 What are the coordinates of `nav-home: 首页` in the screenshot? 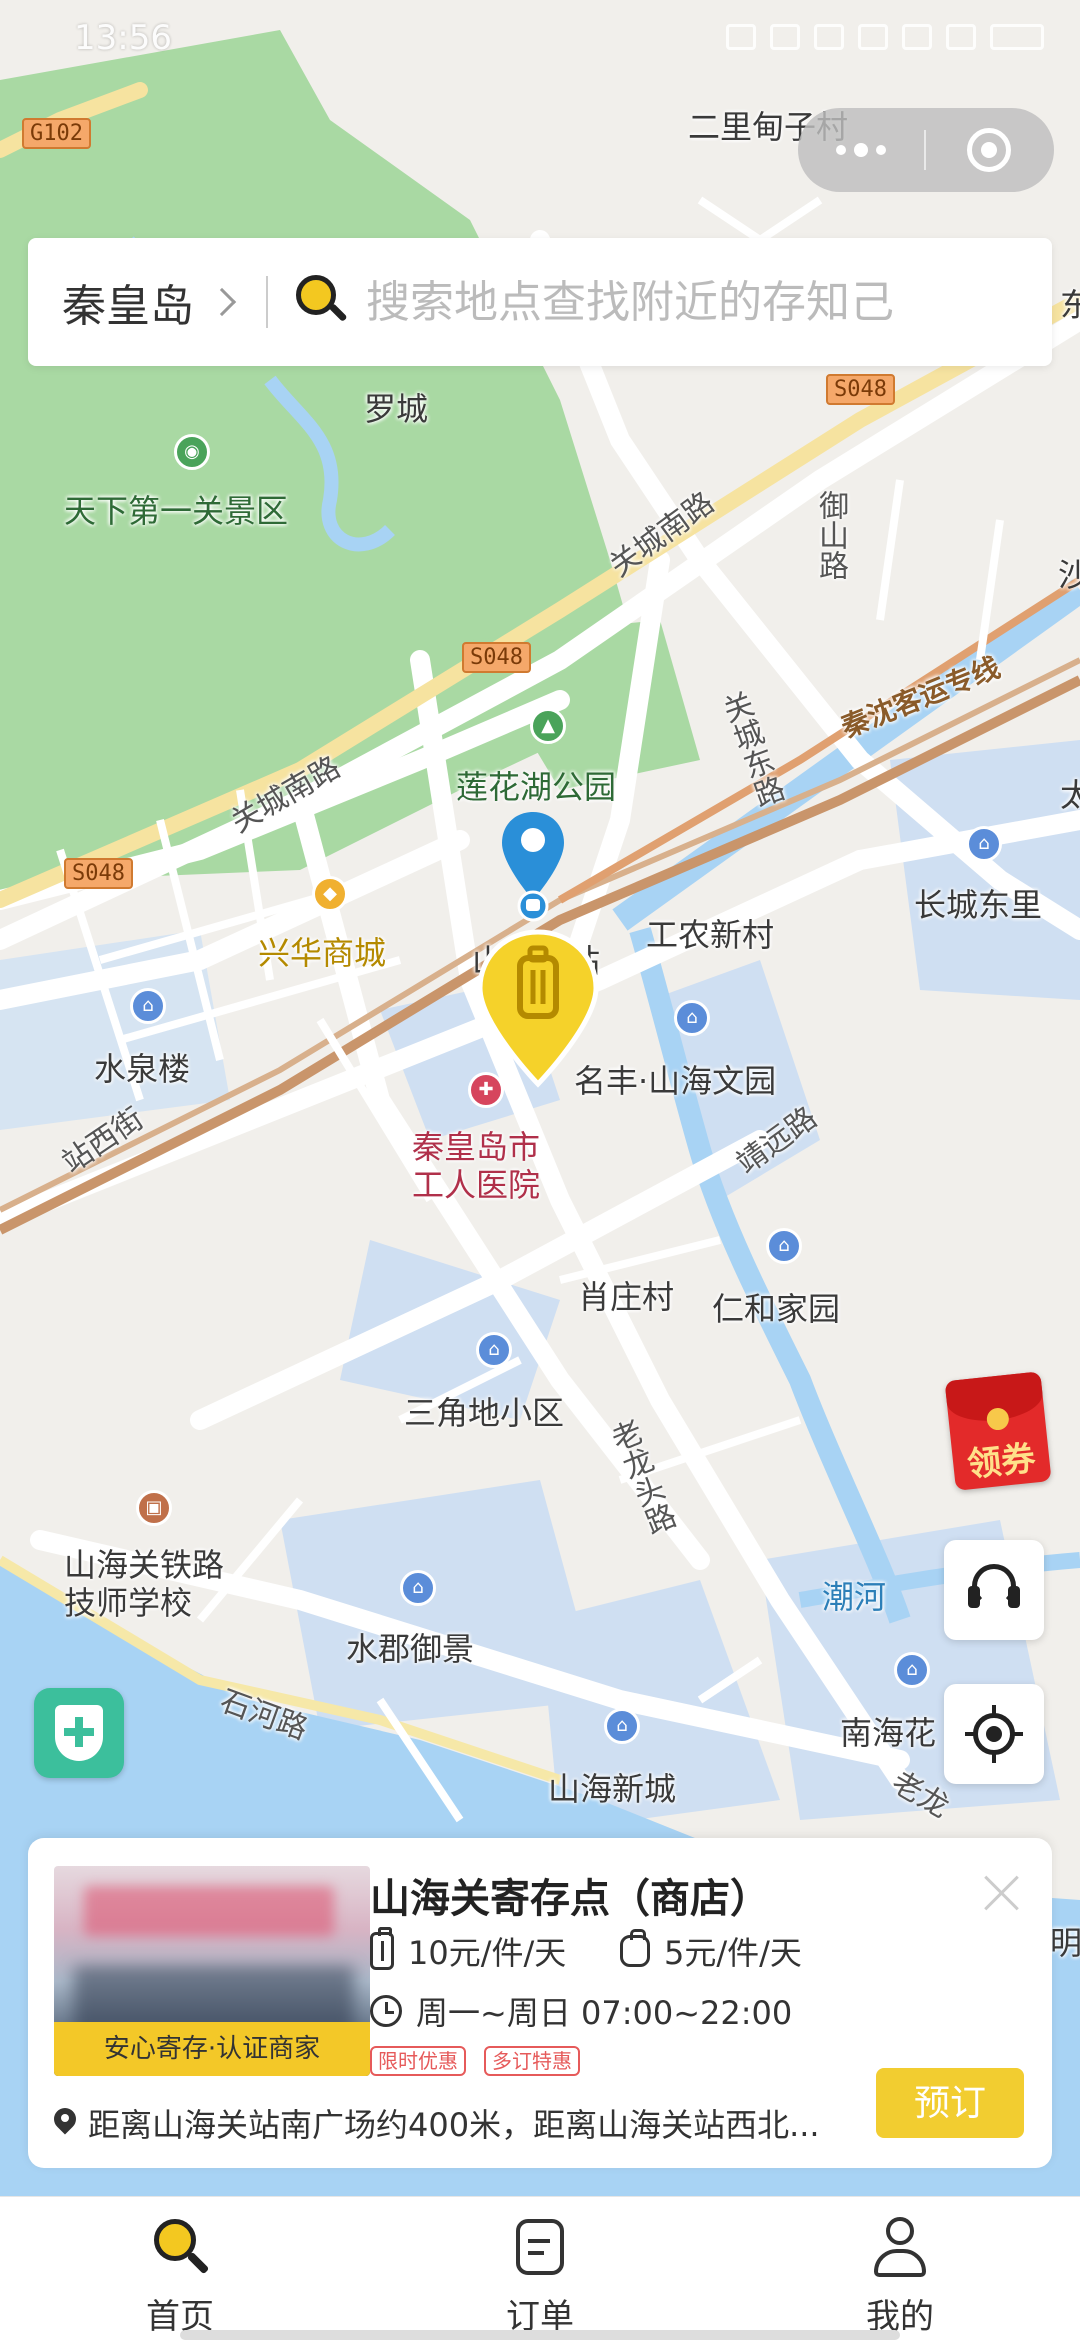 It's located at (180, 2268).